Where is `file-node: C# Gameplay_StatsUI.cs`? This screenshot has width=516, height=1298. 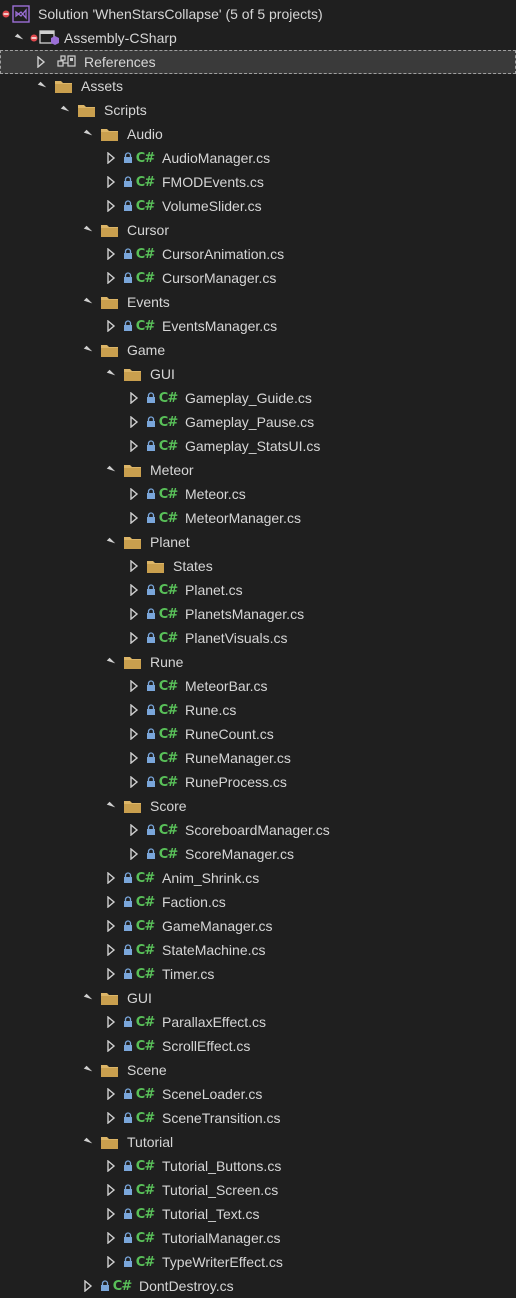
file-node: C# Gameplay_StatsUI.cs is located at coordinates (258, 446).